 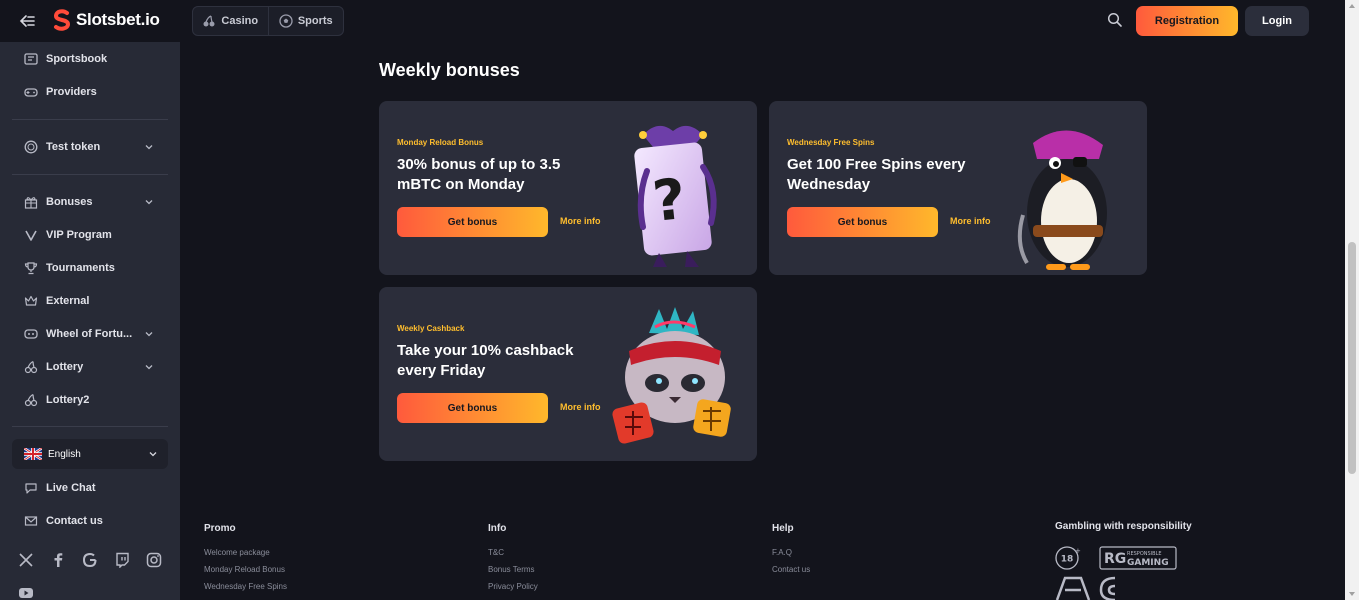 I want to click on sidebar-item-tournaments: Tournaments, so click(x=94, y=268).